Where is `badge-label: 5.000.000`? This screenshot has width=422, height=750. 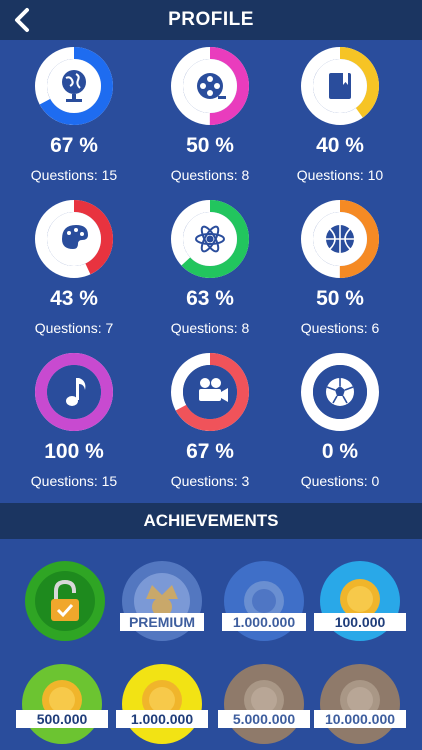 badge-label: 5.000.000 is located at coordinates (264, 719).